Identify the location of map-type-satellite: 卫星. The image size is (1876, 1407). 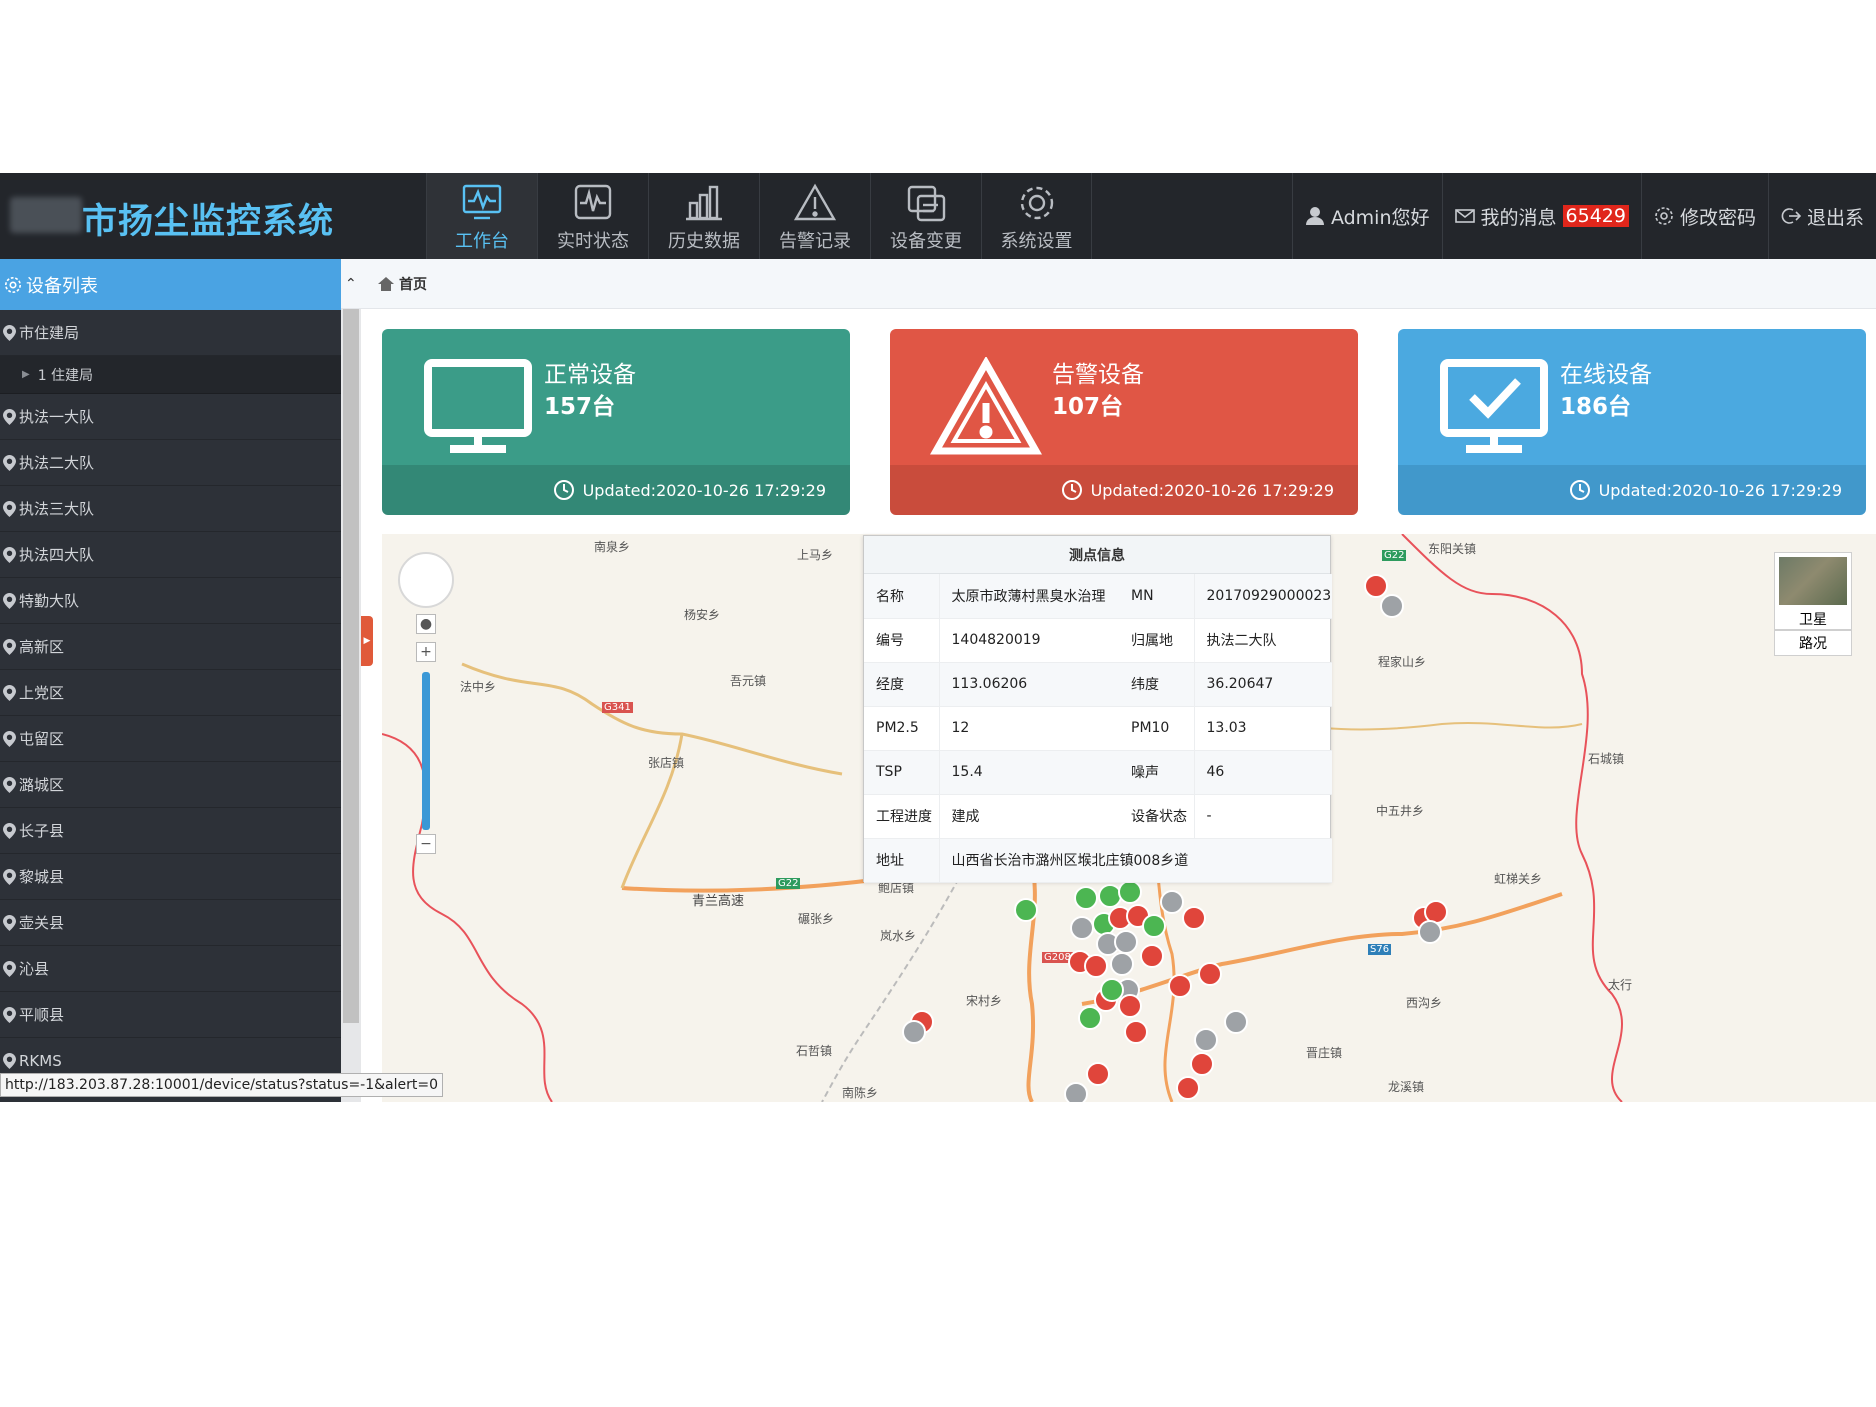
(1813, 591).